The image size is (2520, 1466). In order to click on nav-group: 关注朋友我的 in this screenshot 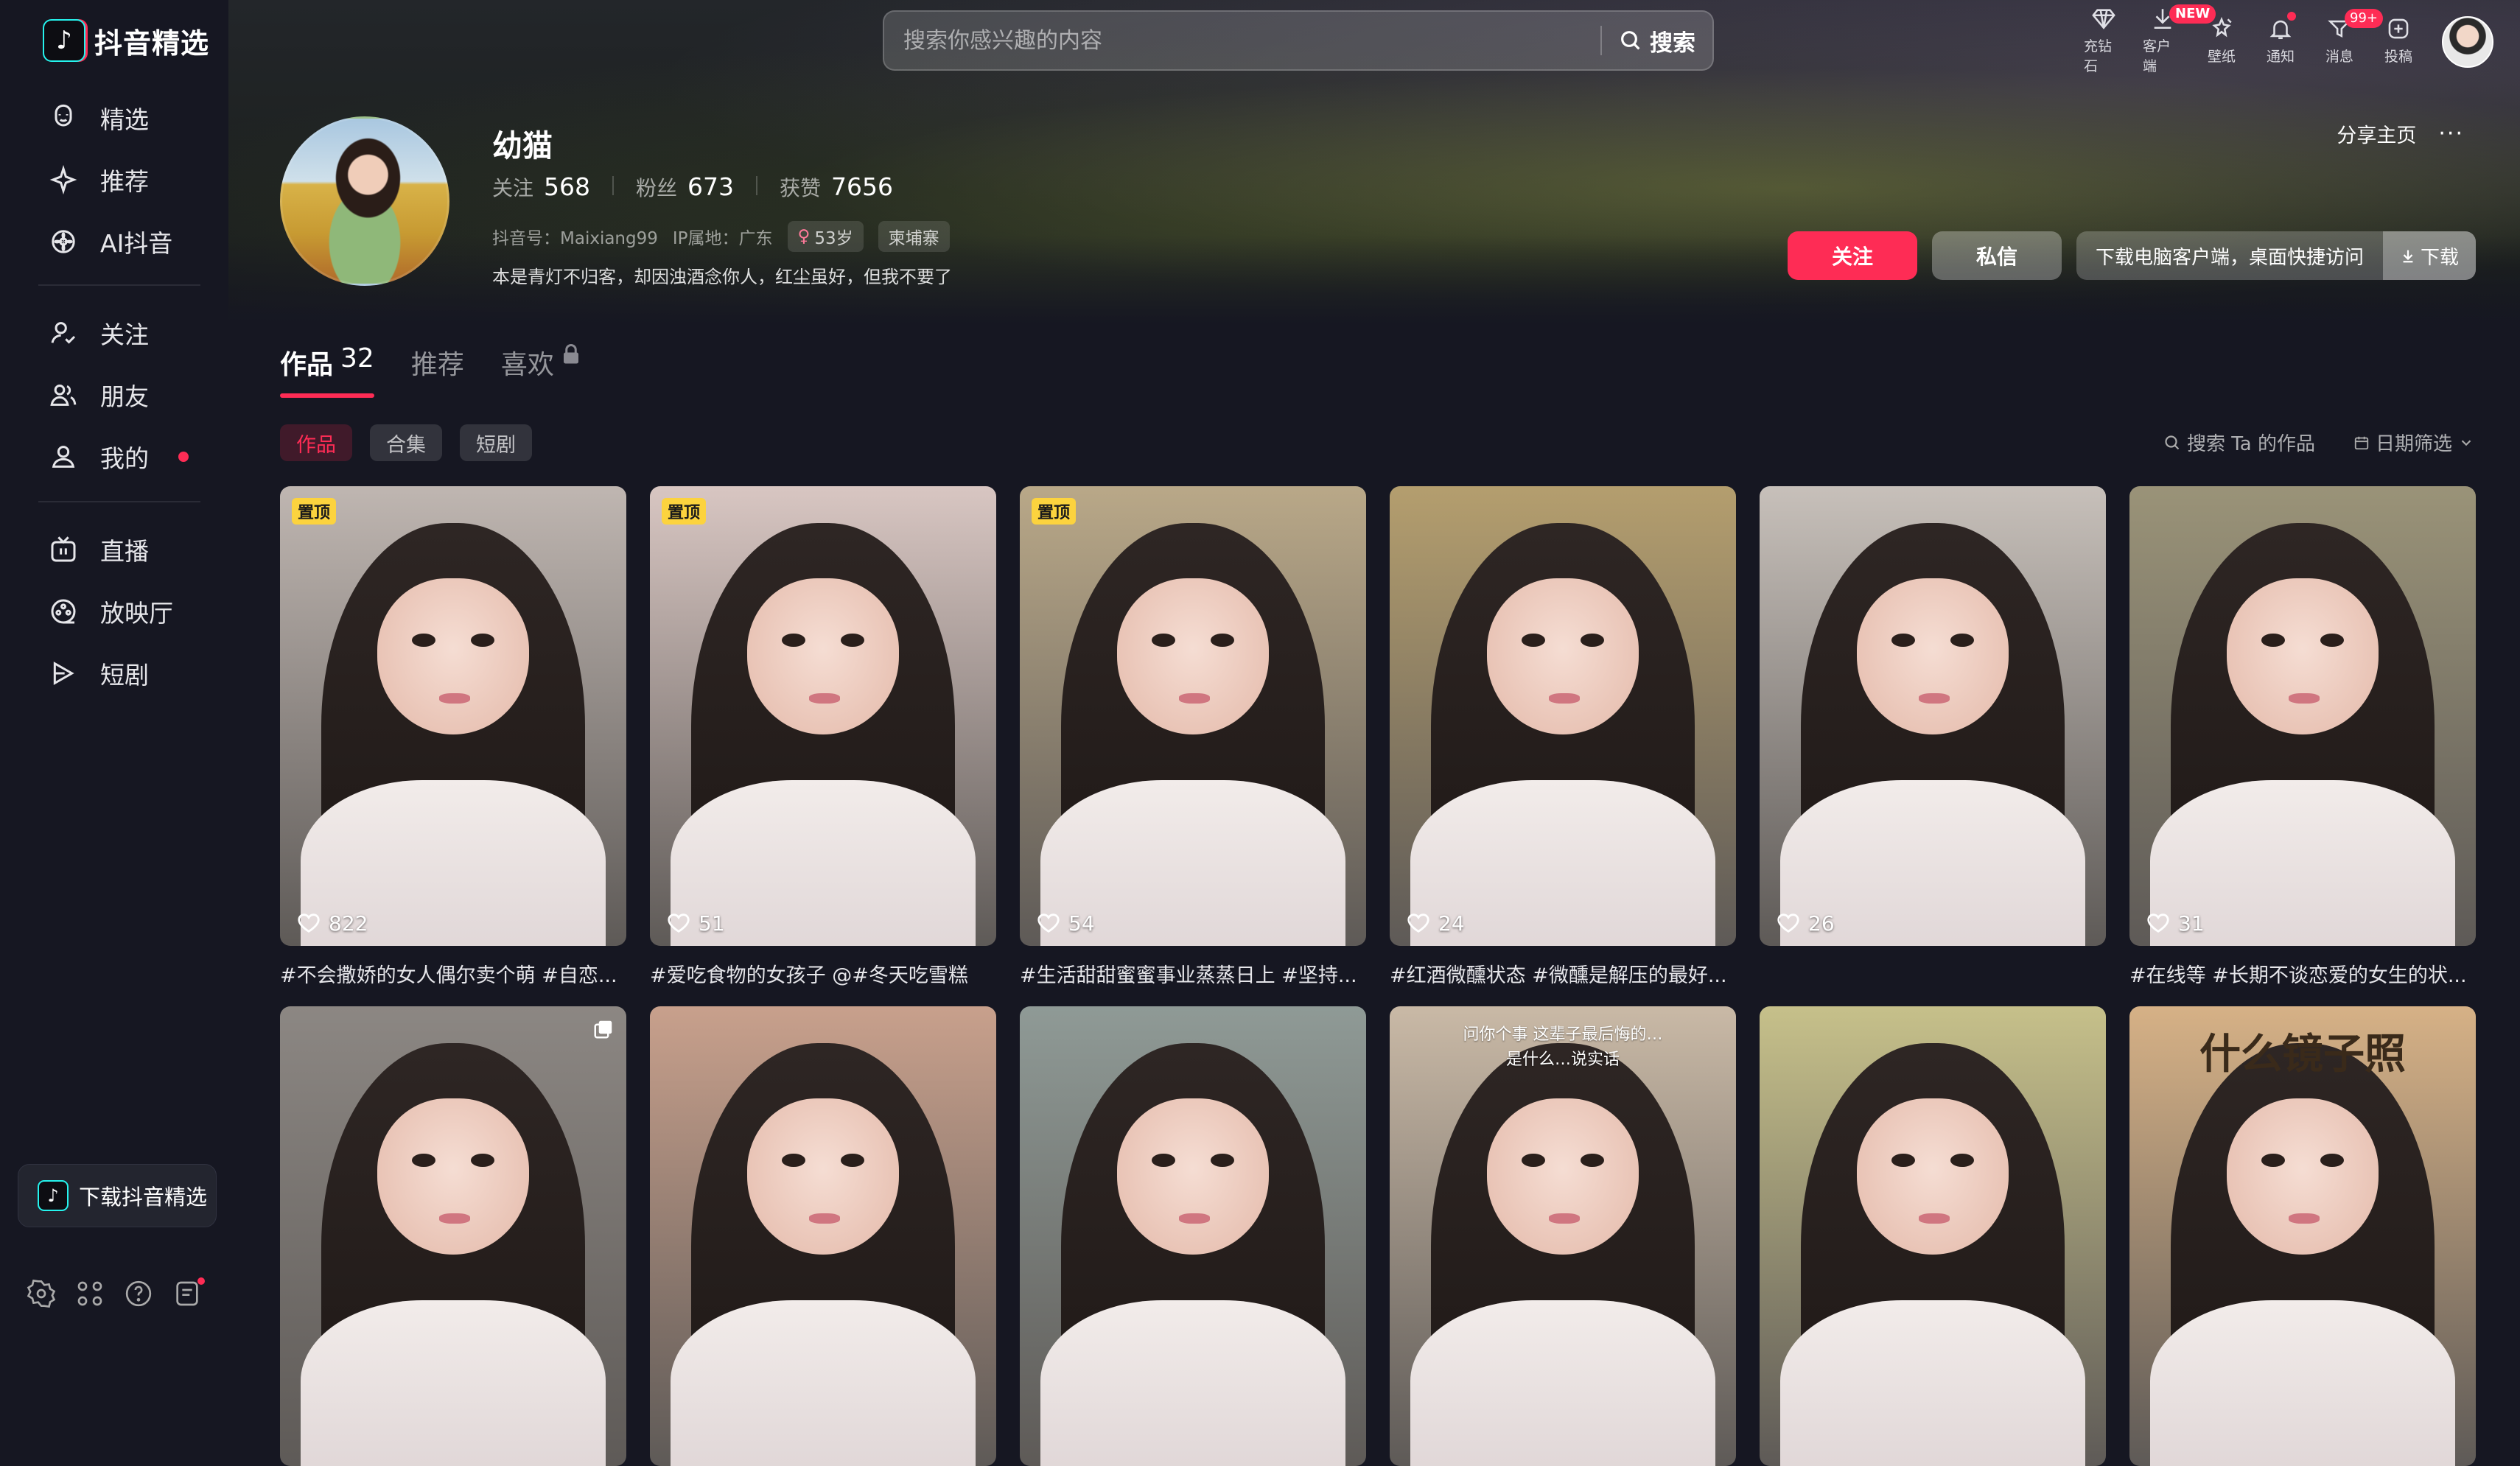, I will do `click(114, 395)`.